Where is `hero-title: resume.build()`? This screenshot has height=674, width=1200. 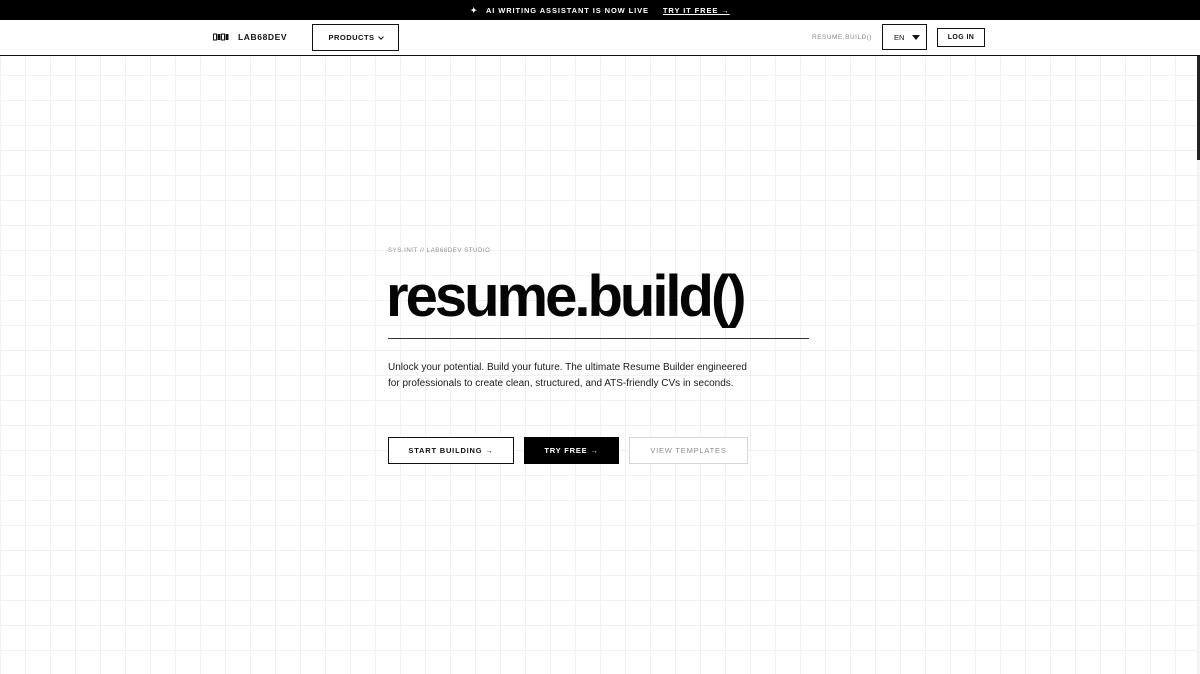 hero-title: resume.build() is located at coordinates (566, 296).